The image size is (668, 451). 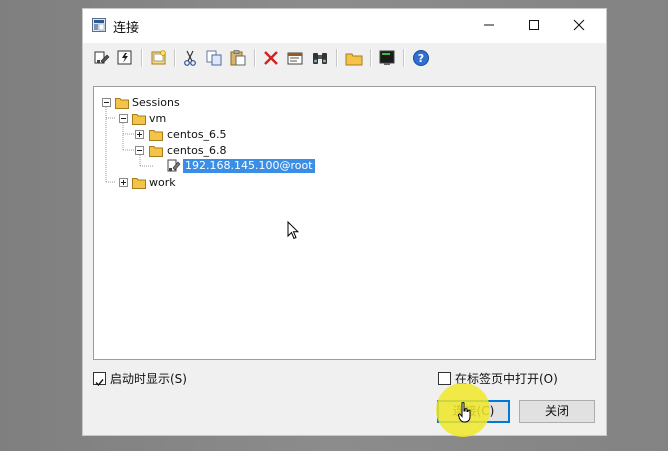 What do you see at coordinates (190, 58) in the screenshot?
I see `cut-icon` at bounding box center [190, 58].